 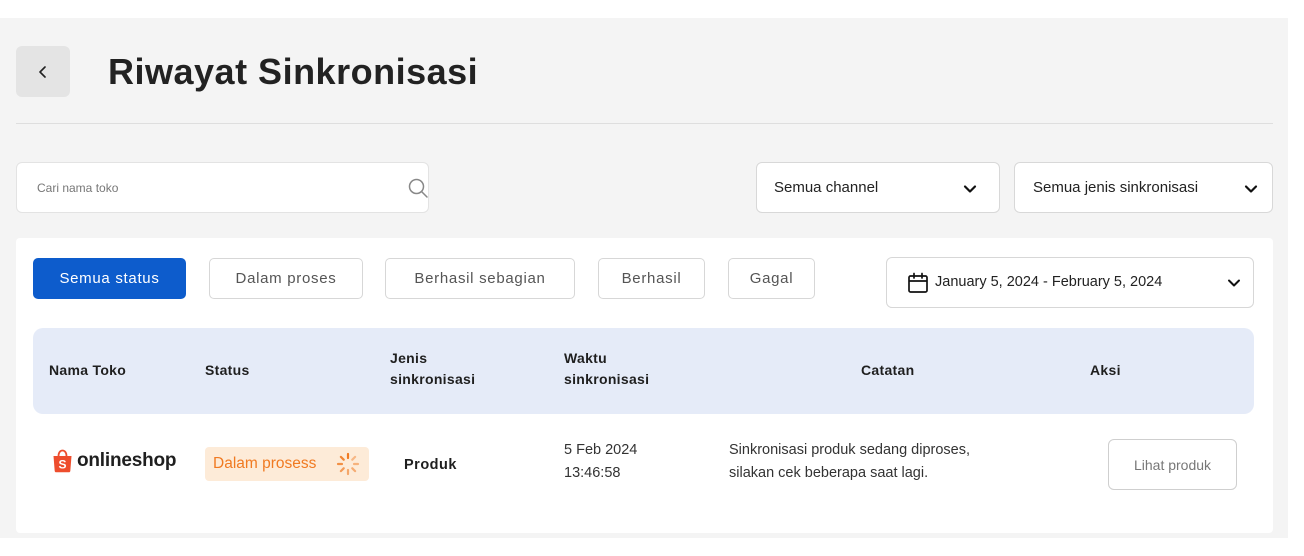 I want to click on loading-spinner-icon, so click(x=348, y=464).